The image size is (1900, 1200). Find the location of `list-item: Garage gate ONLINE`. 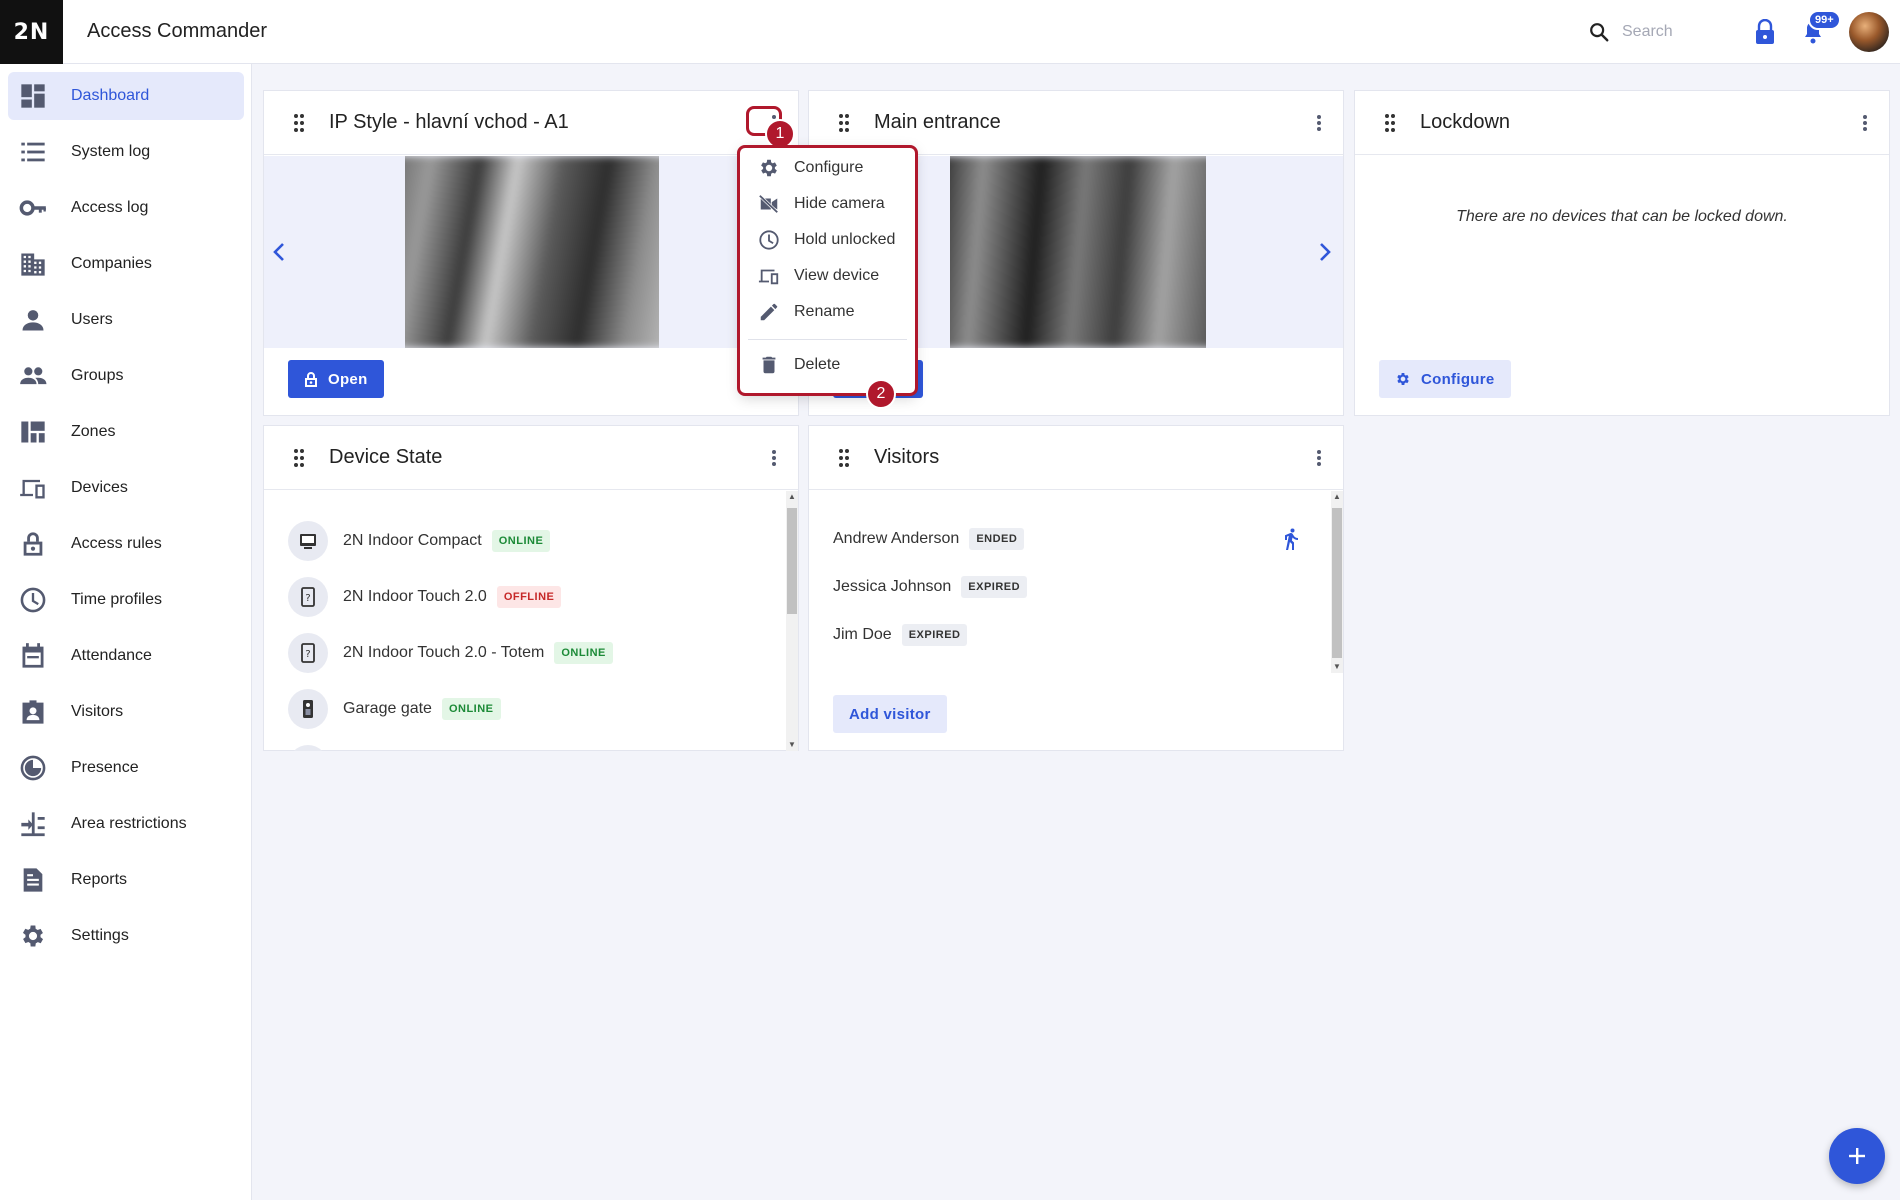

list-item: Garage gate ONLINE is located at coordinates (394, 709).